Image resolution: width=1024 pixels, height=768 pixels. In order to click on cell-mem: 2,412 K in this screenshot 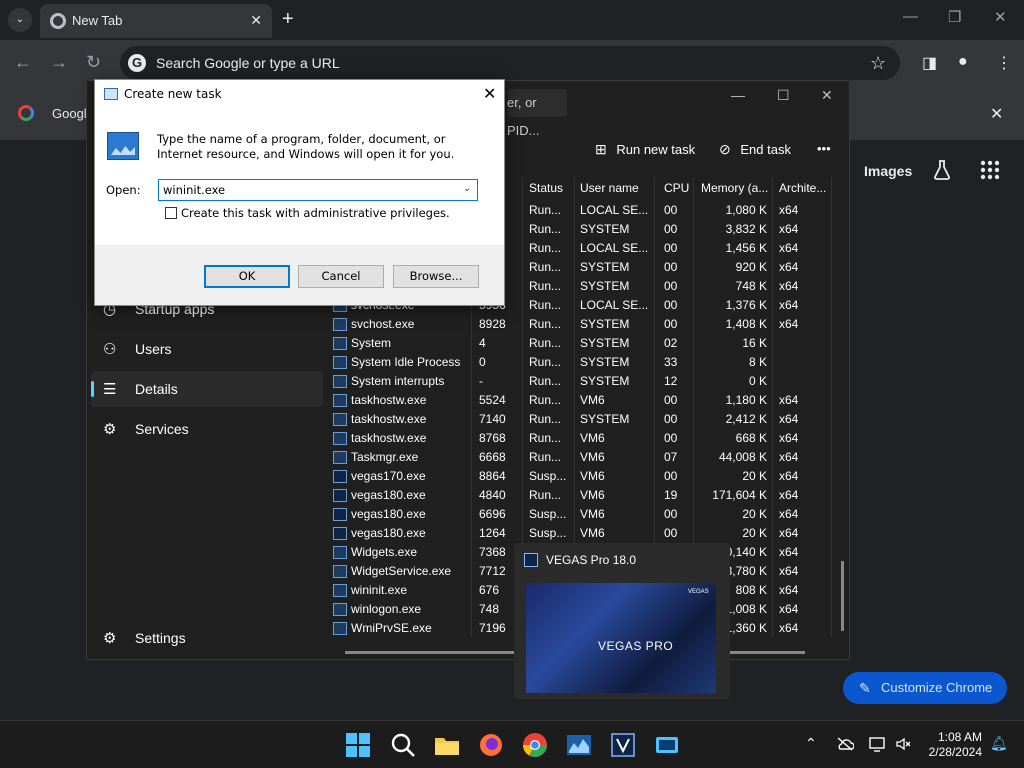, I will do `click(746, 419)`.